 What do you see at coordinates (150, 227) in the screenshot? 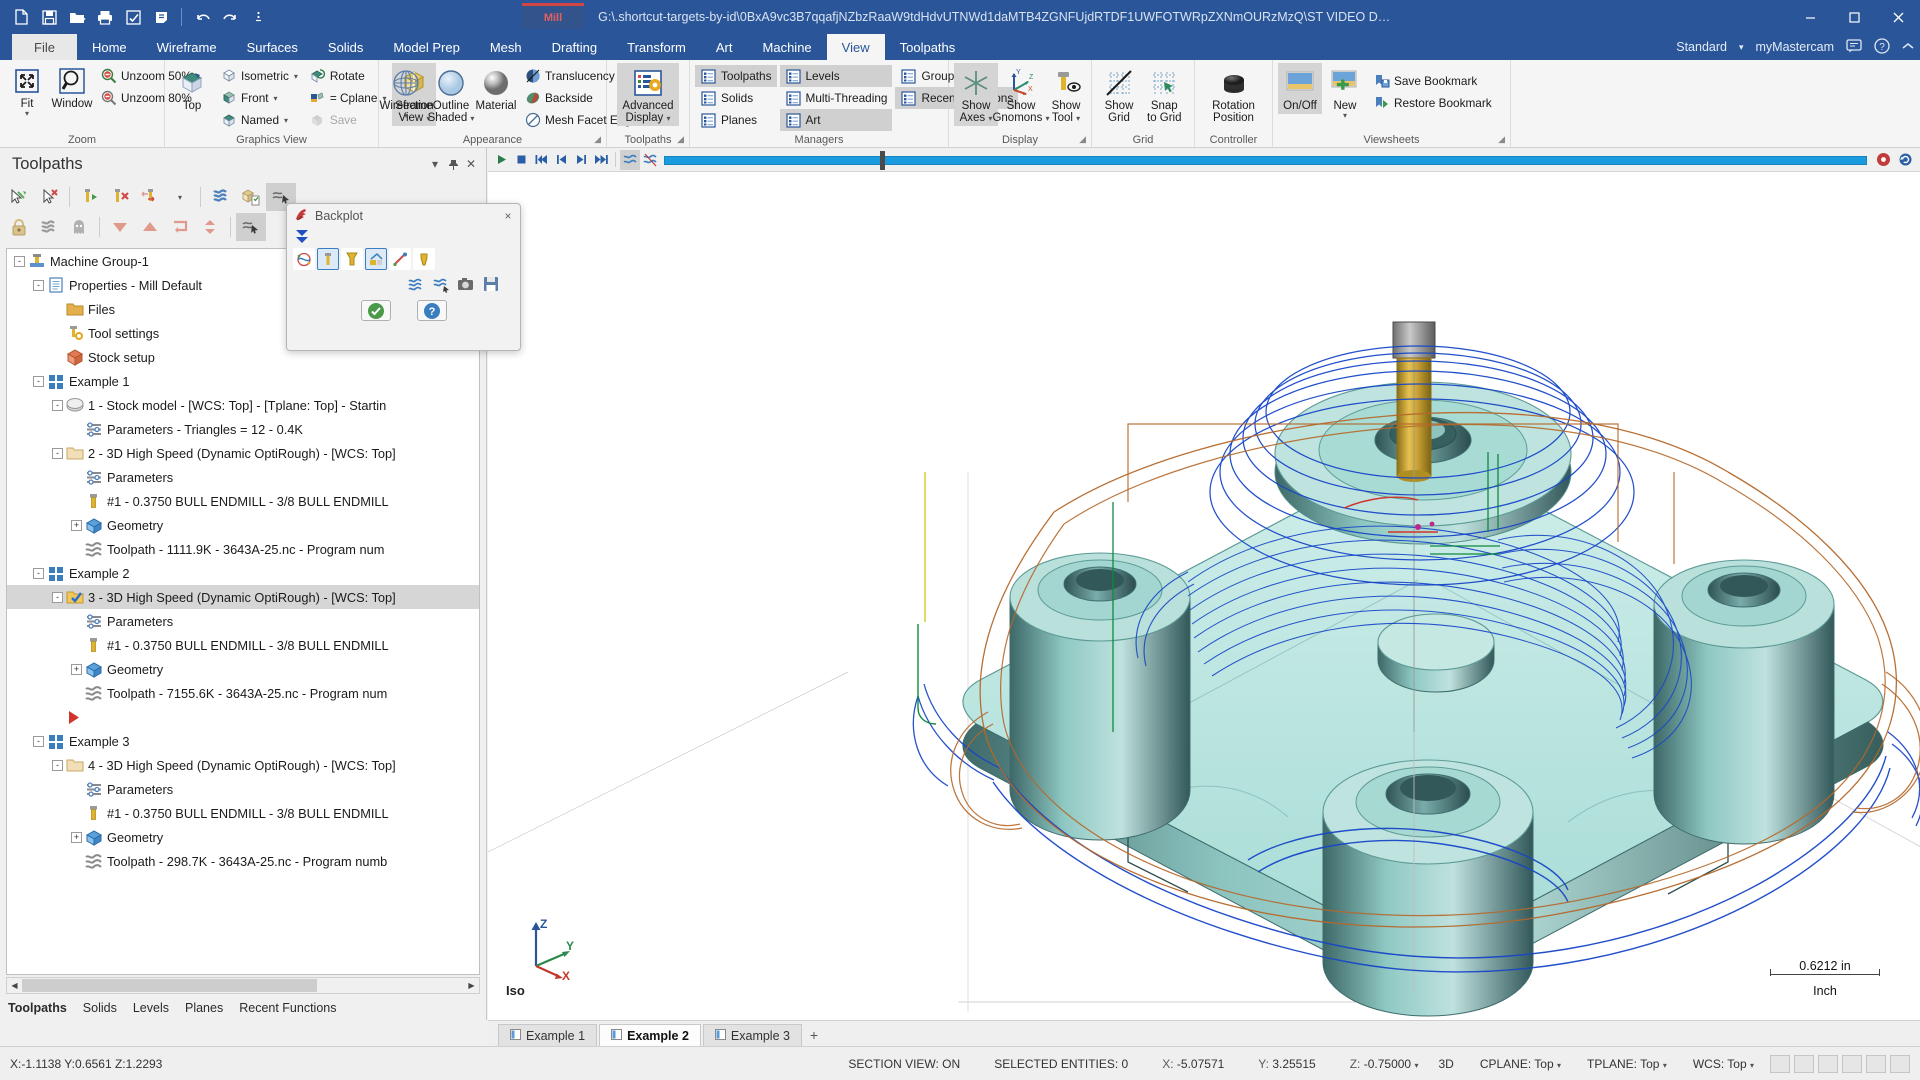
I see `up-arrow-icon` at bounding box center [150, 227].